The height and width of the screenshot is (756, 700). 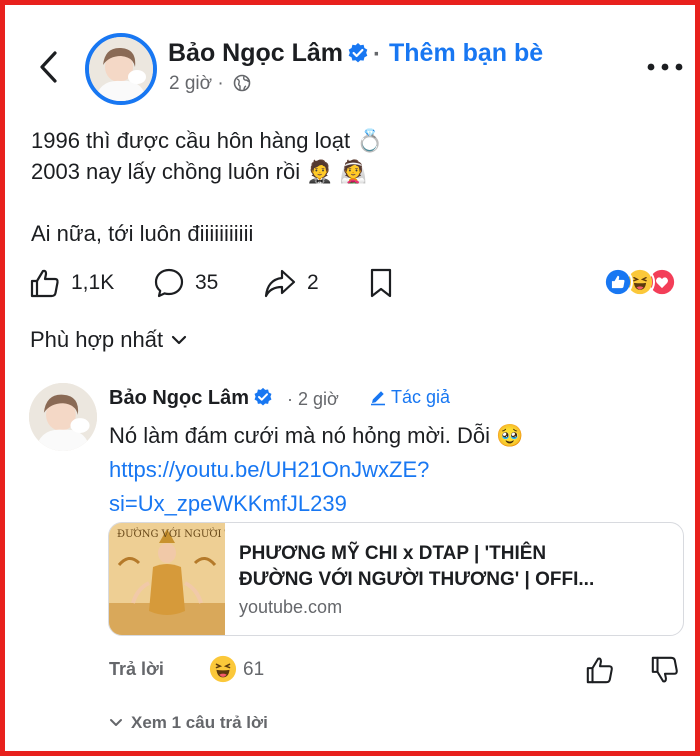 I want to click on comment-sort-dropdown: Phù hợp nhất, so click(x=108, y=340).